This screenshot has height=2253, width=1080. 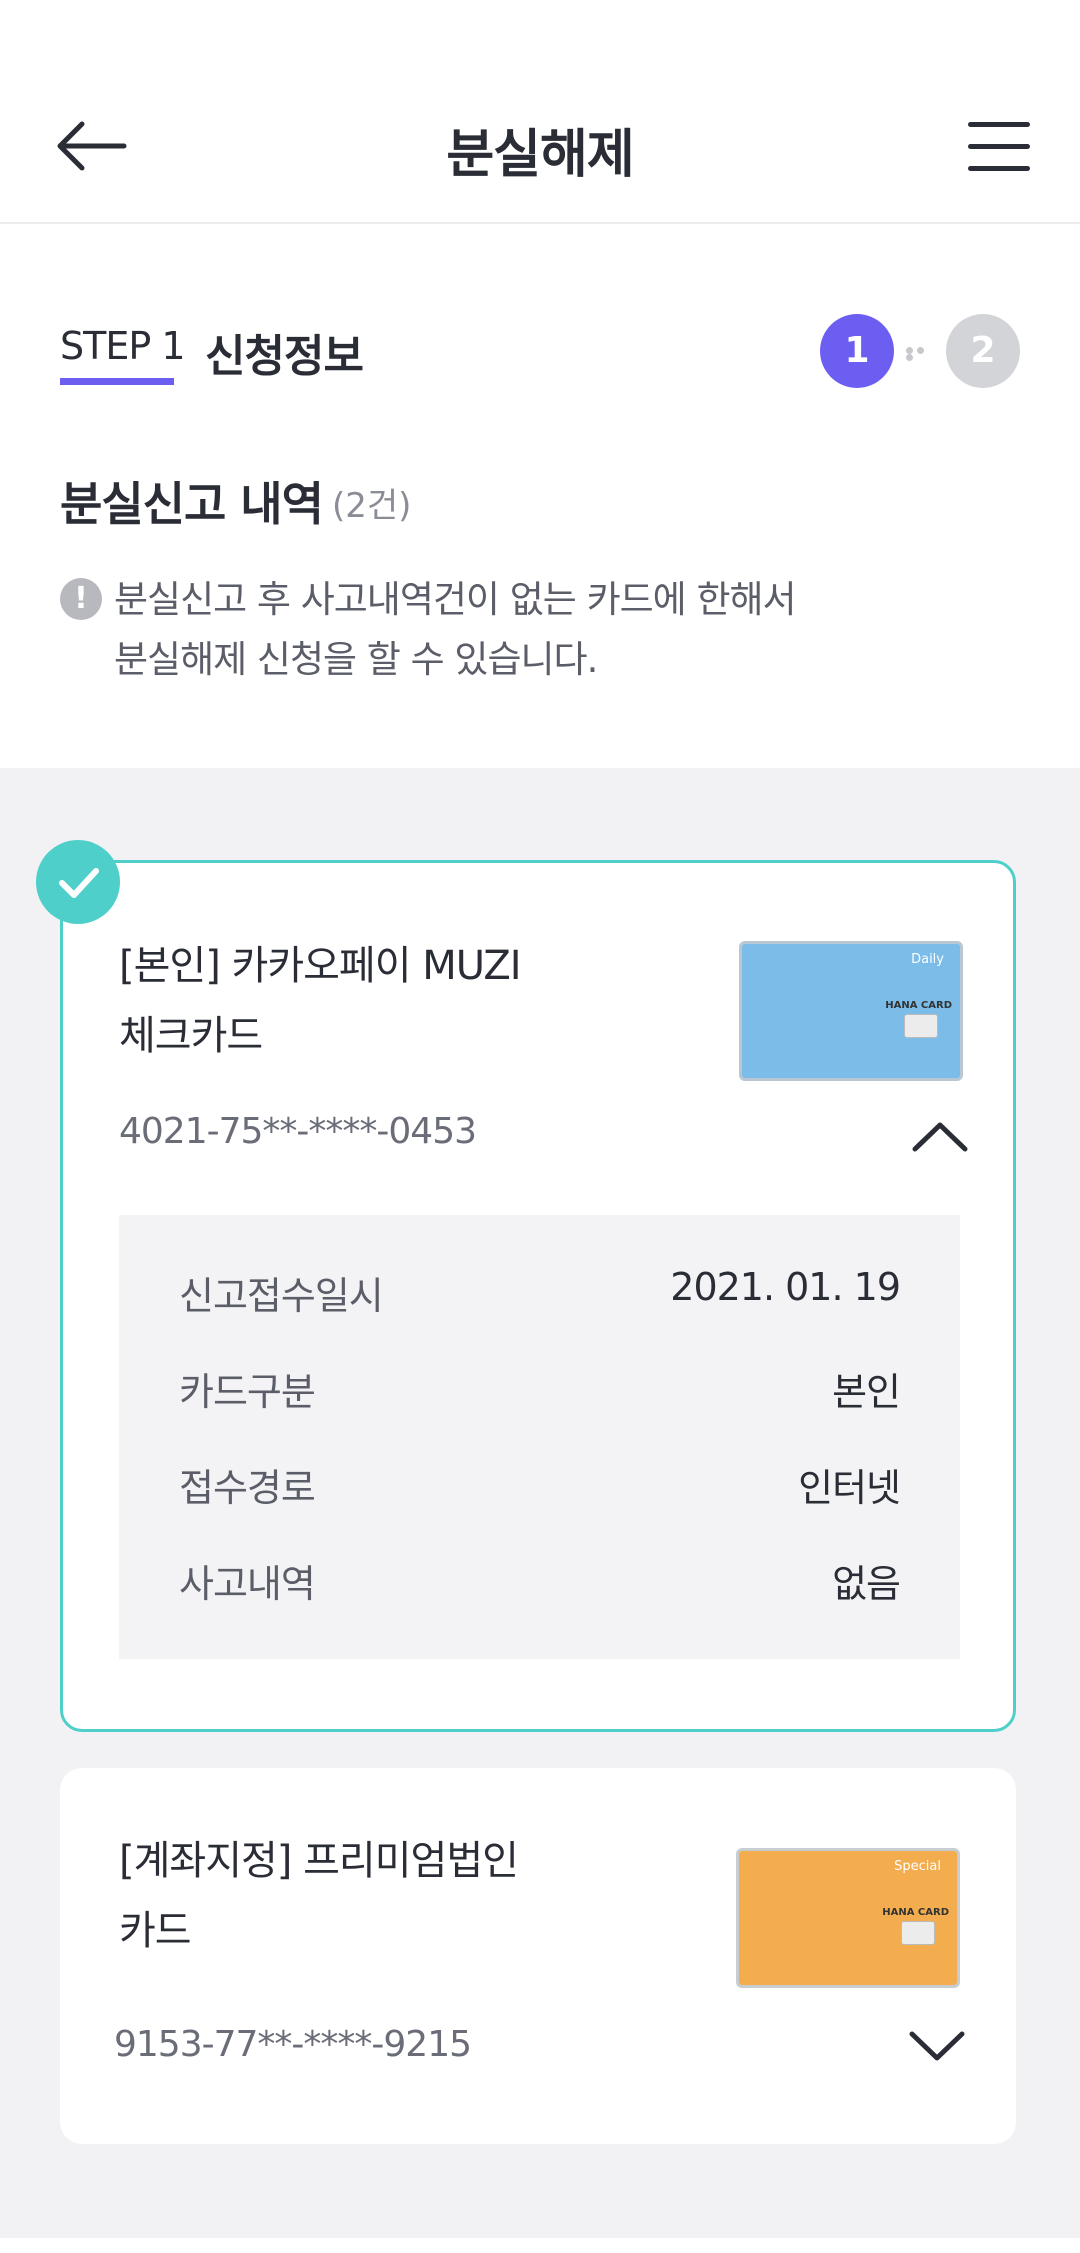 What do you see at coordinates (399, 1896) in the screenshot?
I see `card-name: [계좌지정] 프리미엄법인 카드` at bounding box center [399, 1896].